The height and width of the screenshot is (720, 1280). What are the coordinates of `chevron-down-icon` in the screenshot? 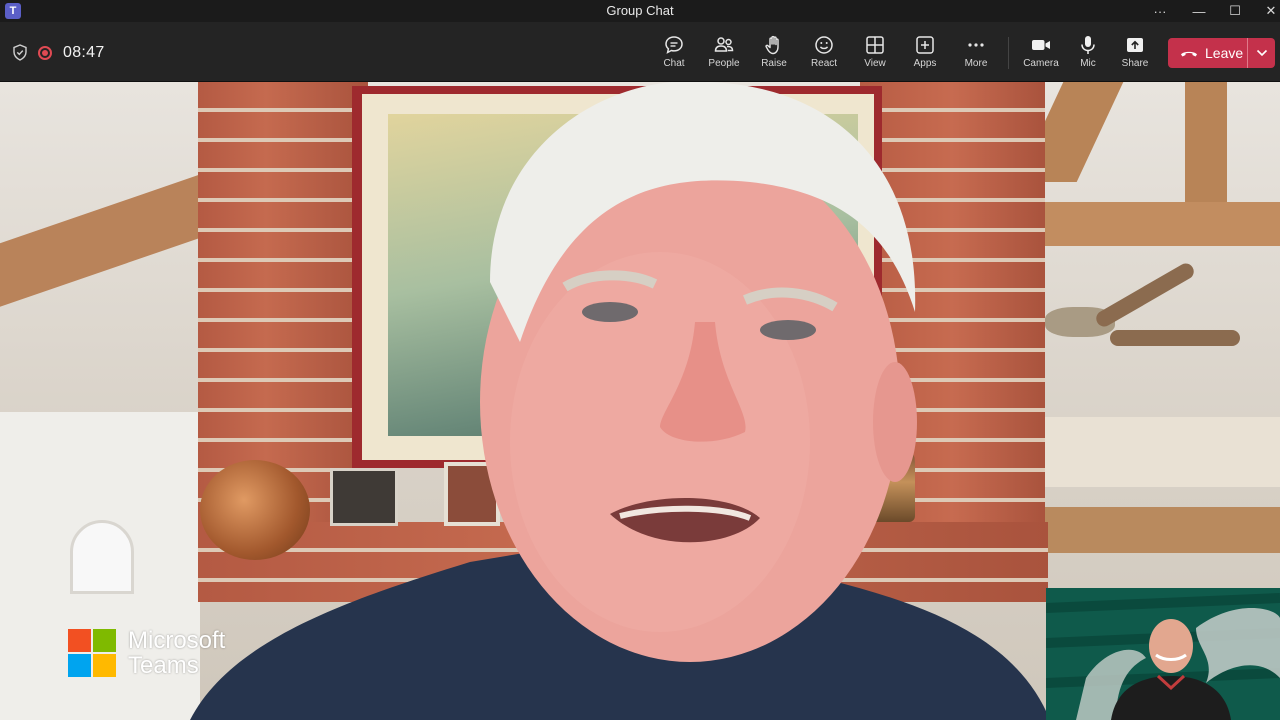 It's located at (1261, 53).